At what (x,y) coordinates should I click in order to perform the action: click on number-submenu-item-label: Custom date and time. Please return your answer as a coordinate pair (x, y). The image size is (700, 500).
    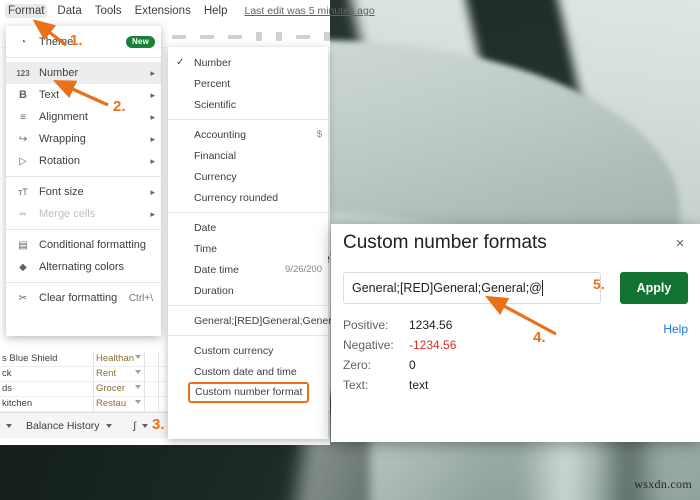
    Looking at the image, I should click on (245, 371).